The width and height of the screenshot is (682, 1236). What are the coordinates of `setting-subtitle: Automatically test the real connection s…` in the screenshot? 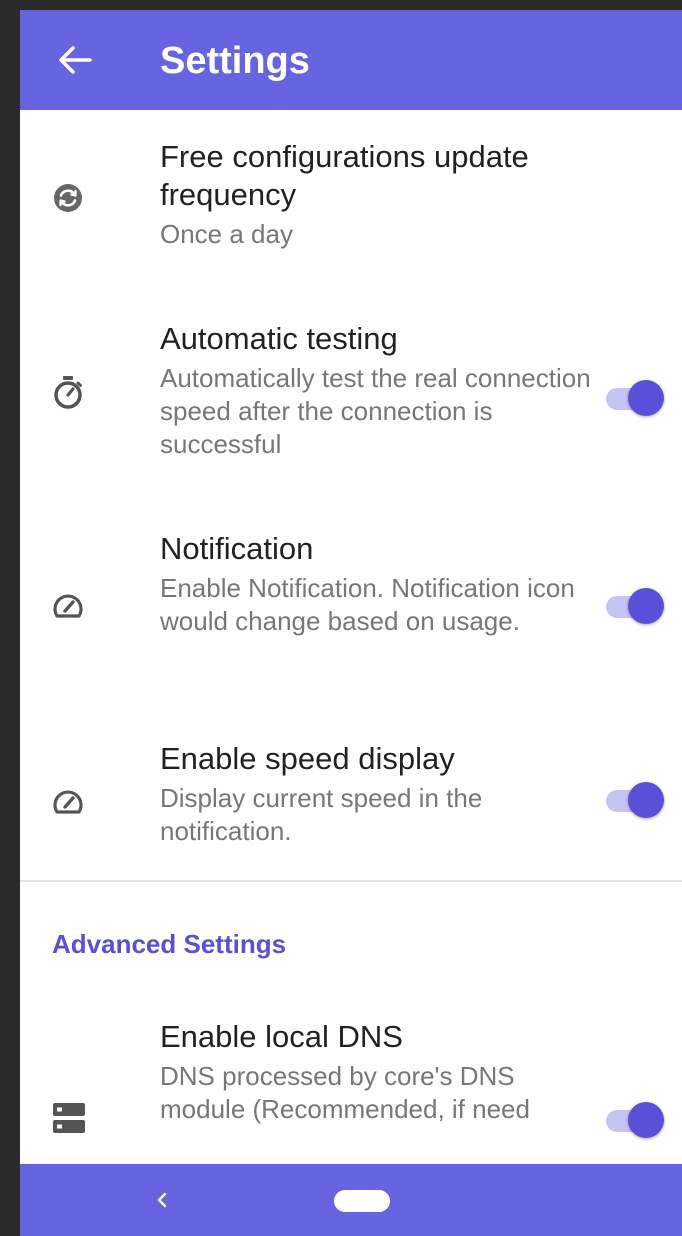 It's located at (375, 411).